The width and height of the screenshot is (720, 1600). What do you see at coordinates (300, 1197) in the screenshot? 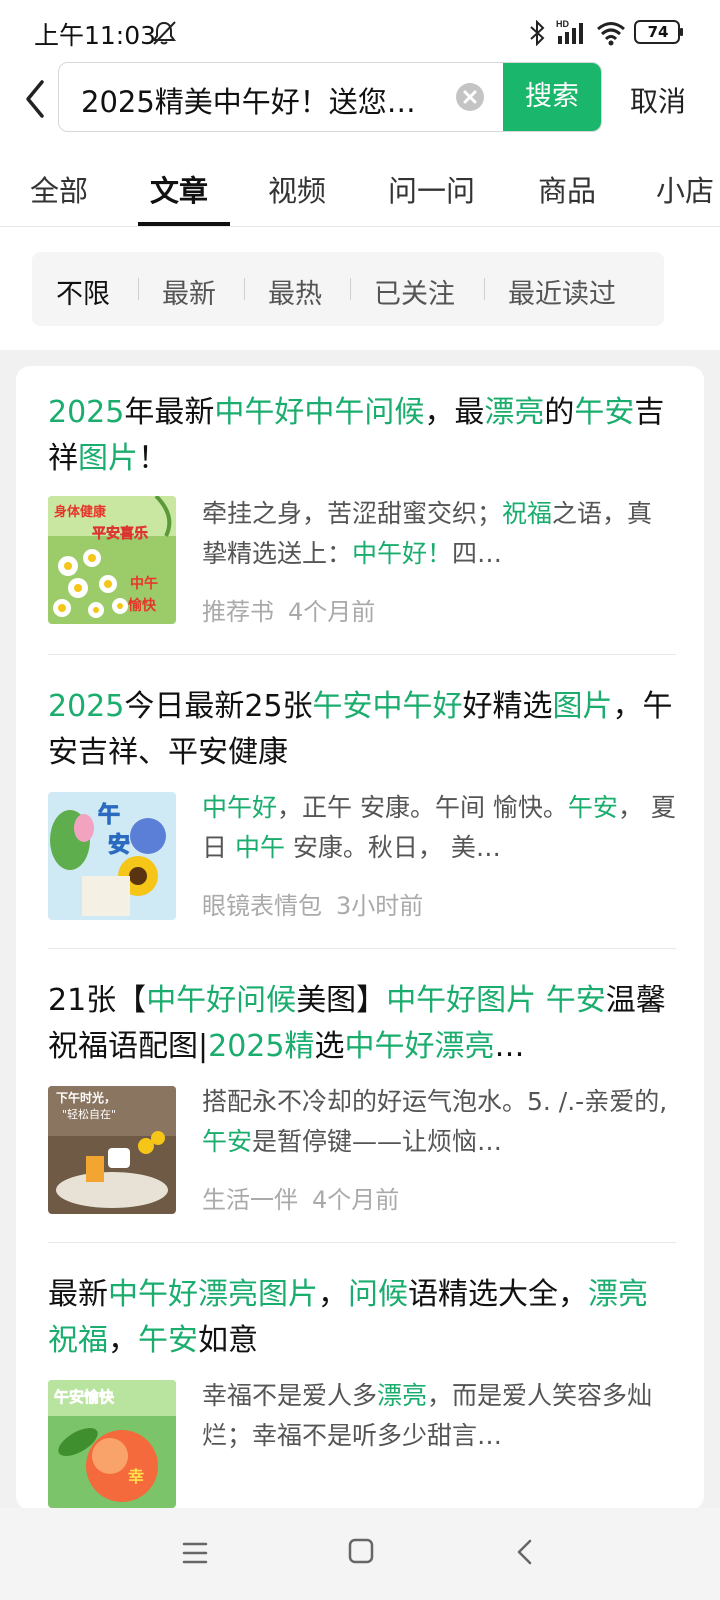
I see `article-meta: 生活一伴 4个月前` at bounding box center [300, 1197].